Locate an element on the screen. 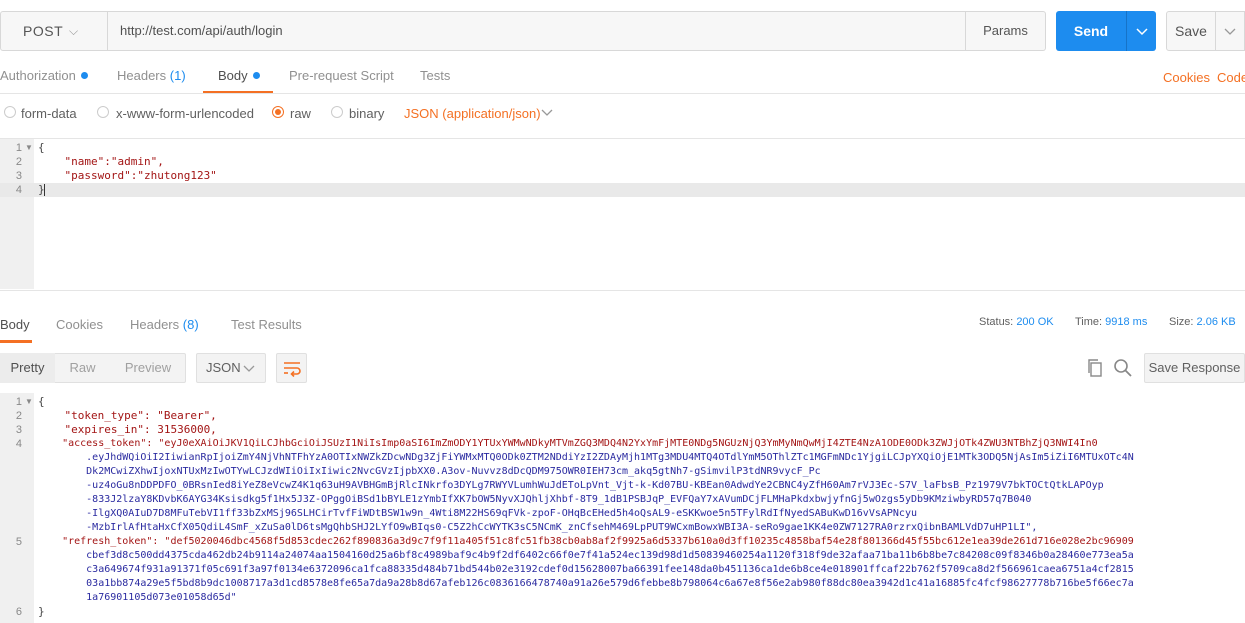 This screenshot has height=623, width=1245. size-meta: Size: 2.06 KB is located at coordinates (1202, 322).